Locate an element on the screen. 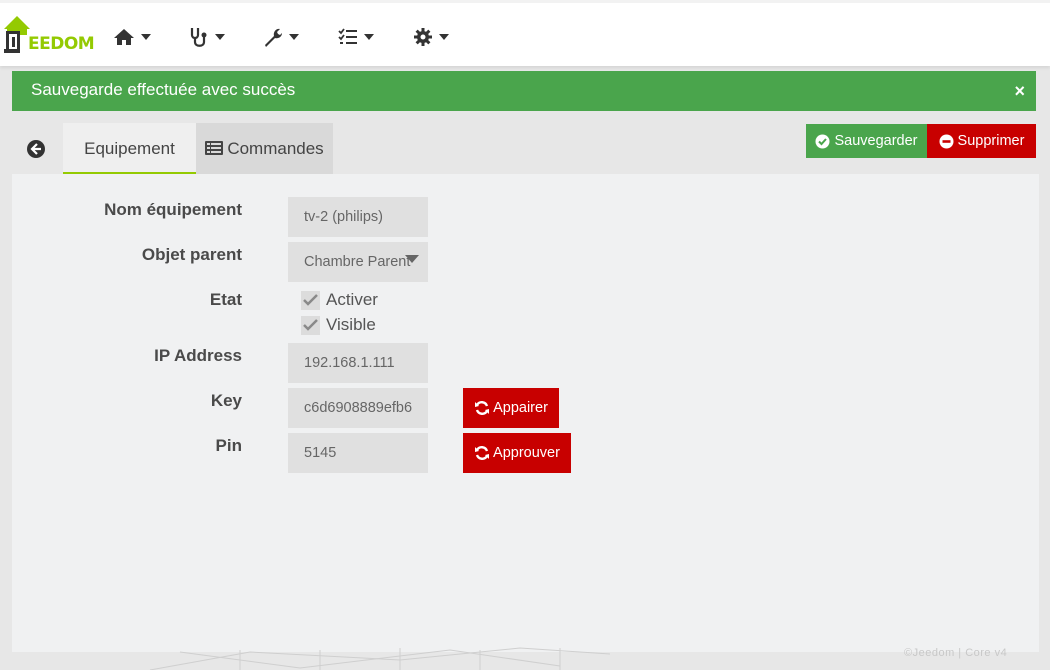 This screenshot has height=670, width=1050. jeedom-logo: EEDOM is located at coordinates (48, 34).